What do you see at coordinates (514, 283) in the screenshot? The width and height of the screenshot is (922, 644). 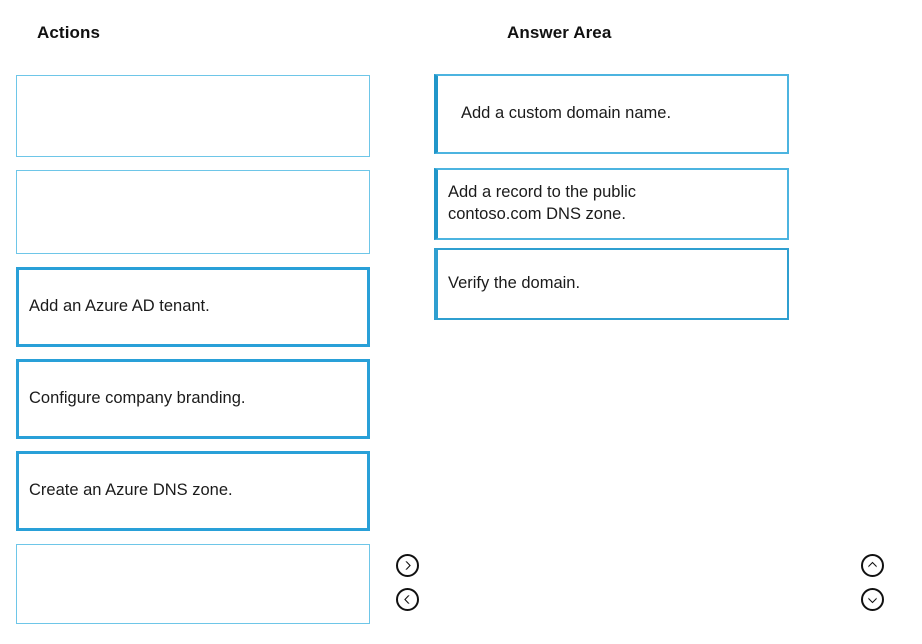 I see `answer-tile-label: Verify the domain.` at bounding box center [514, 283].